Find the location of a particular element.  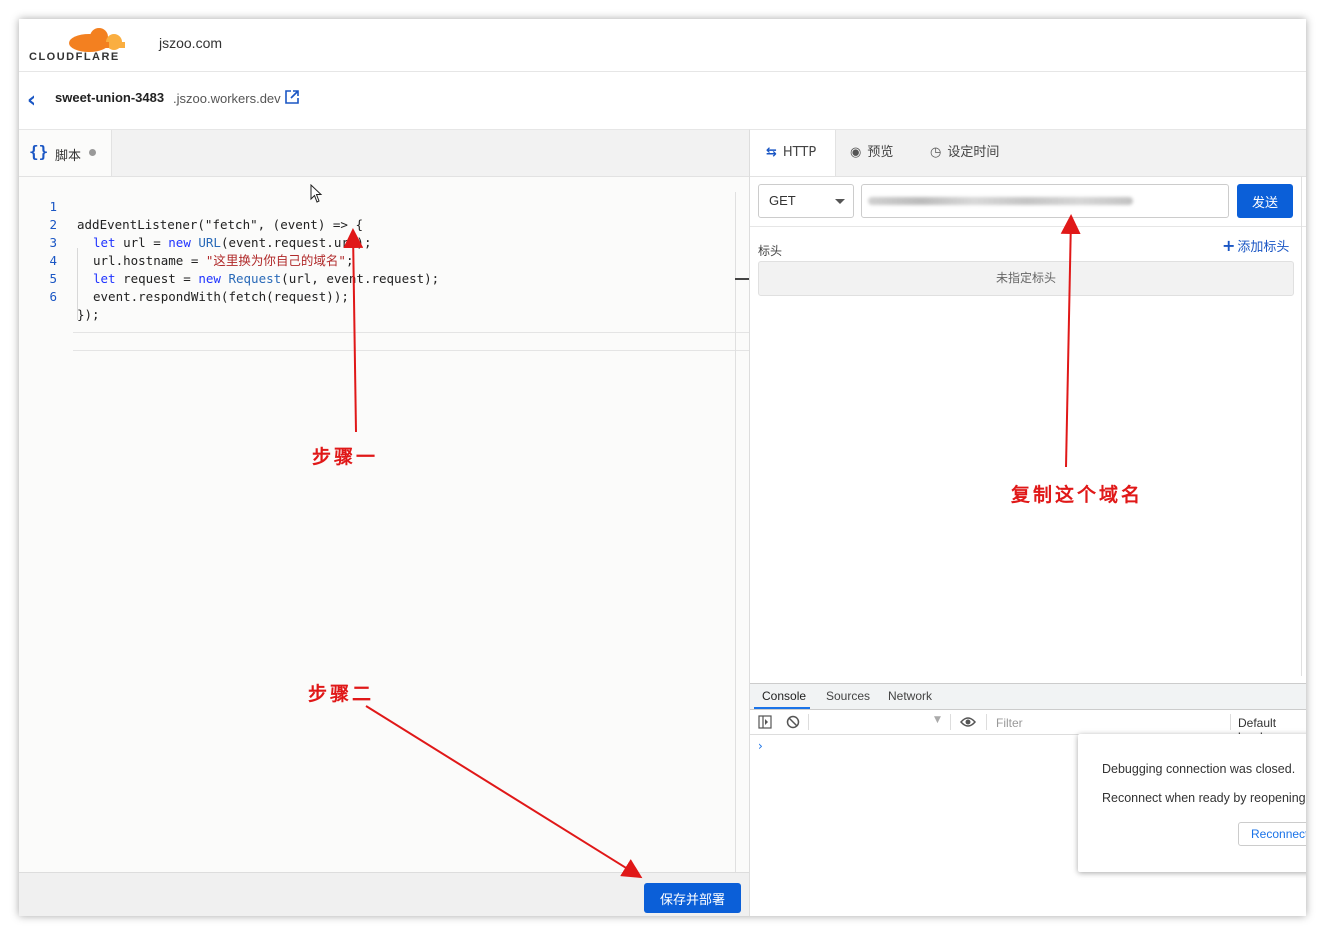

editor-scrollbar is located at coordinates (735, 537).